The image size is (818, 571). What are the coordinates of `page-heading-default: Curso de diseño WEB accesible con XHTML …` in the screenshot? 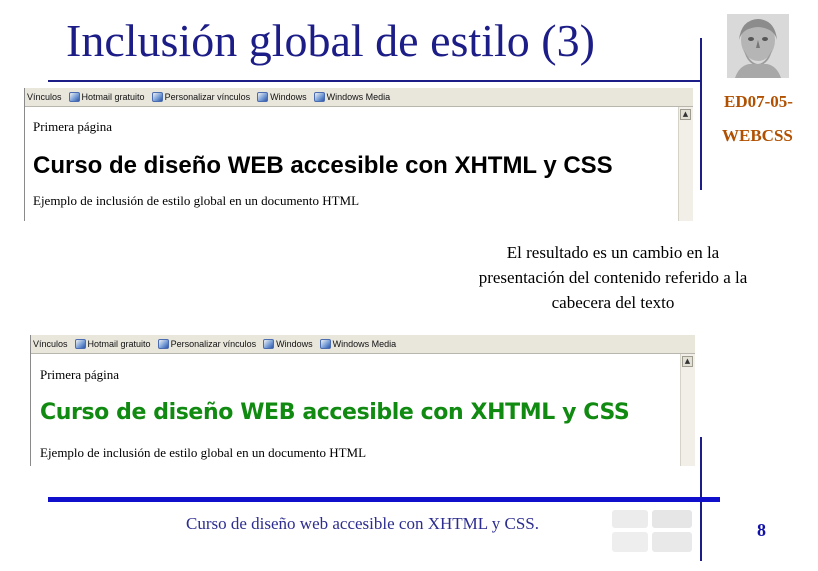 It's located at (323, 165).